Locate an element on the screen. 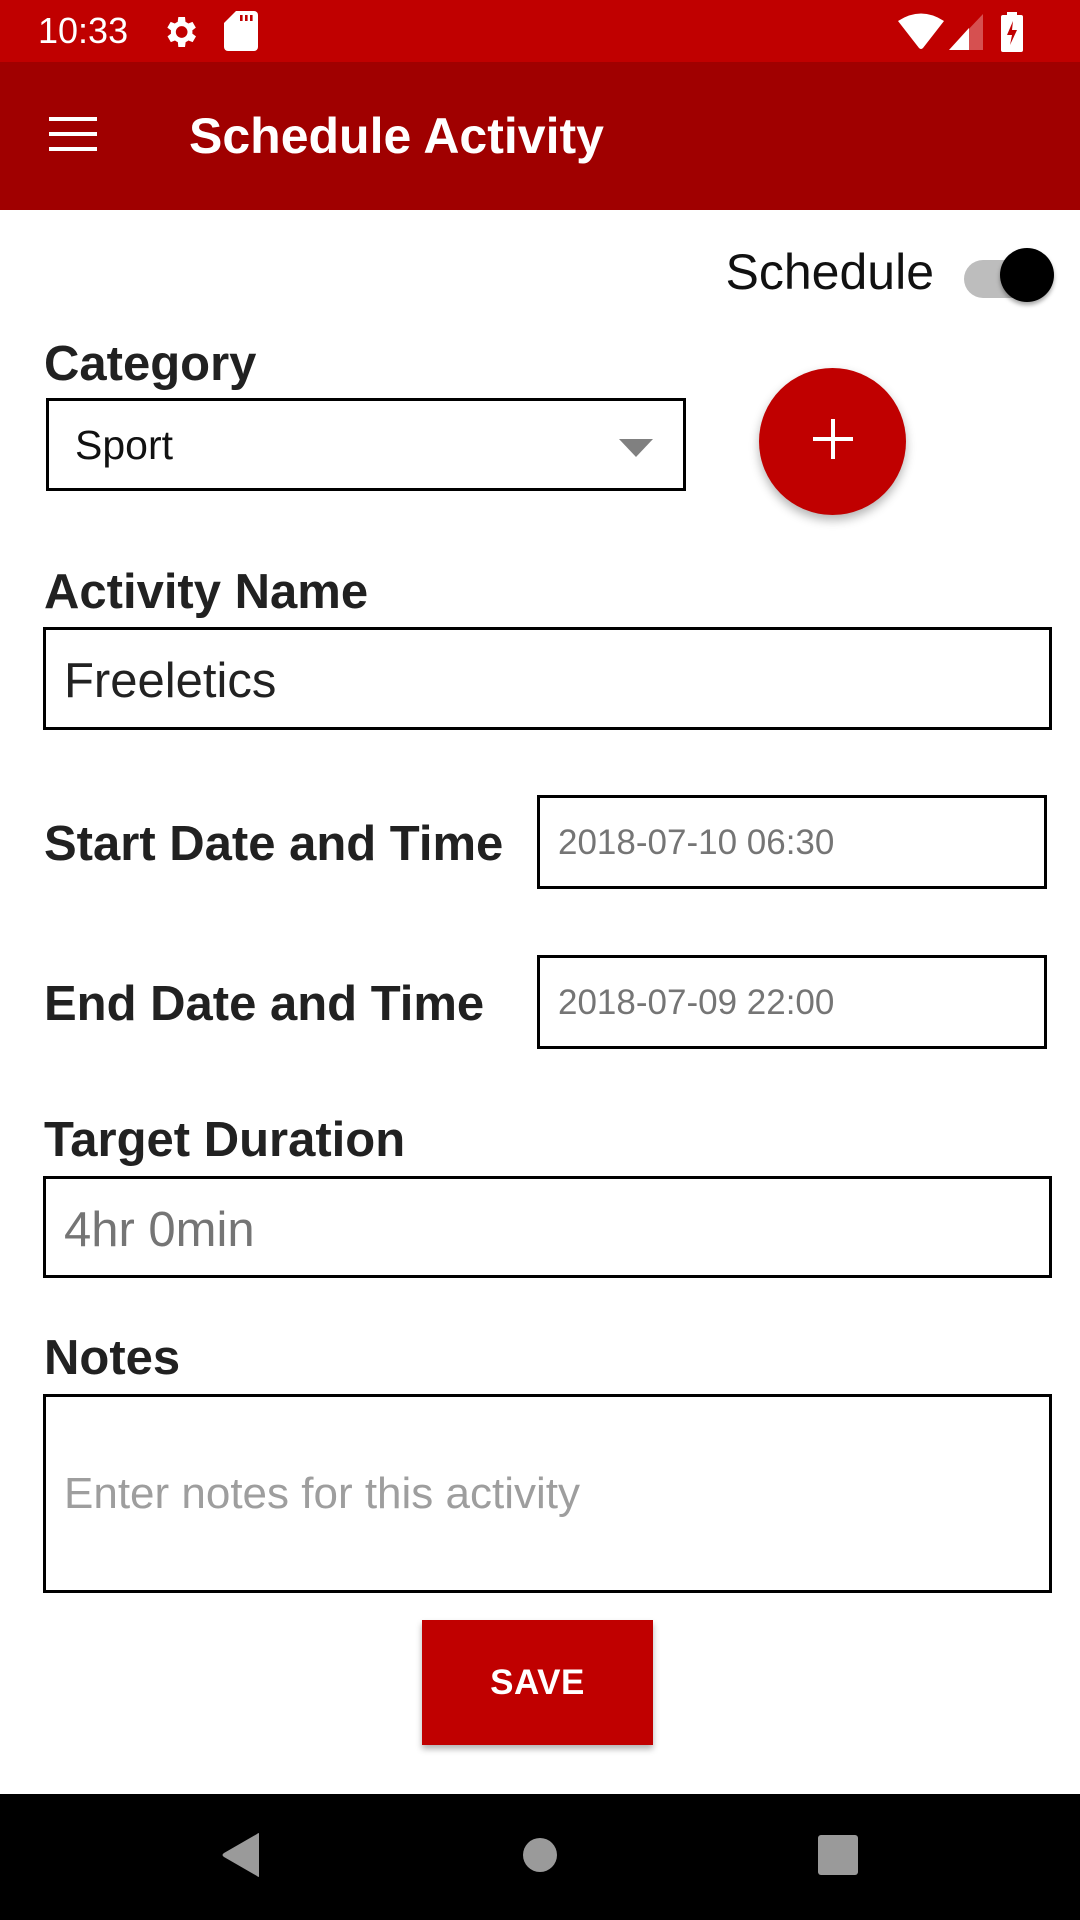 This screenshot has width=1080, height=1920. hamburger-menu-icon is located at coordinates (73, 136).